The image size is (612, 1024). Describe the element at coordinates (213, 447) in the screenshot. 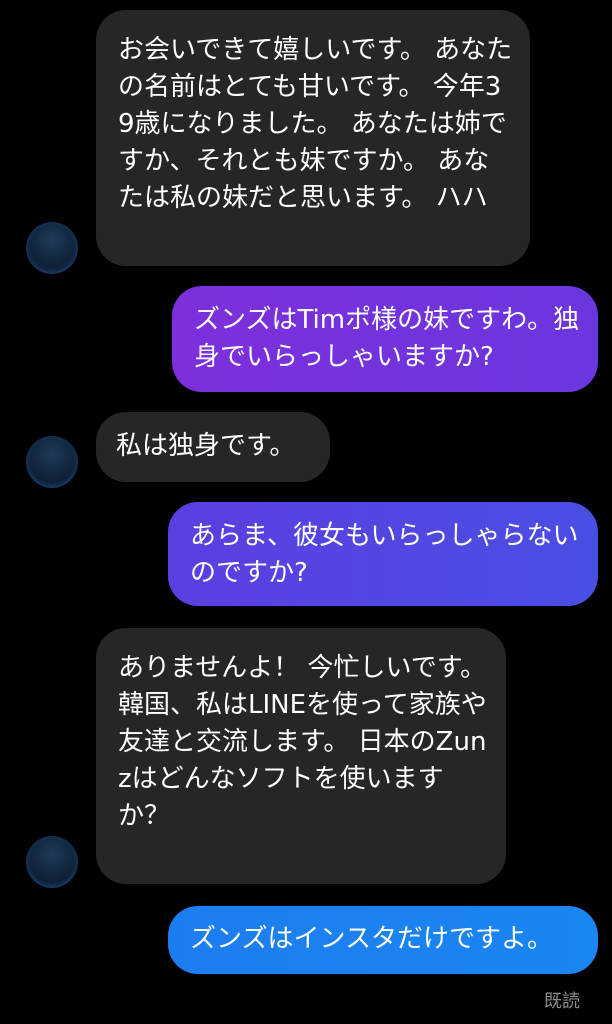

I see `message-incoming: 私は独身です。` at that location.